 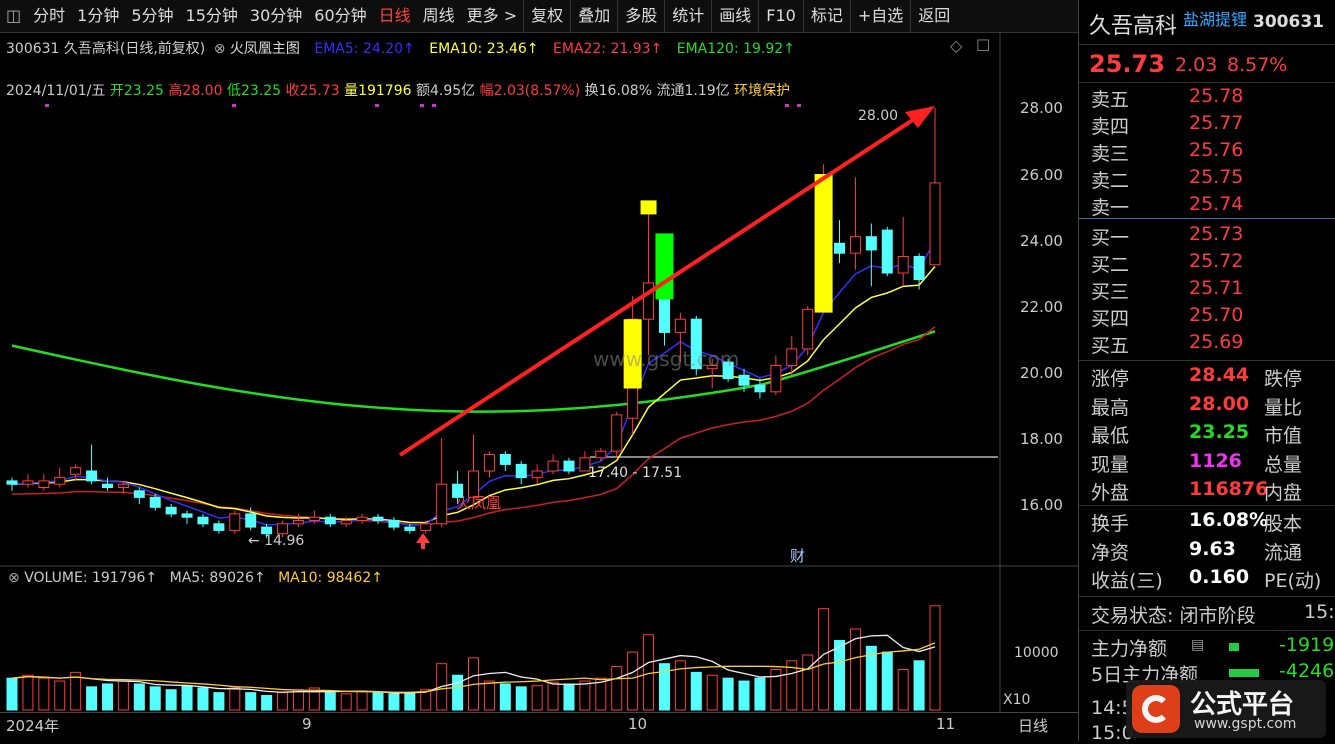 What do you see at coordinates (1110, 181) in the screenshot?
I see `order-label: 卖二` at bounding box center [1110, 181].